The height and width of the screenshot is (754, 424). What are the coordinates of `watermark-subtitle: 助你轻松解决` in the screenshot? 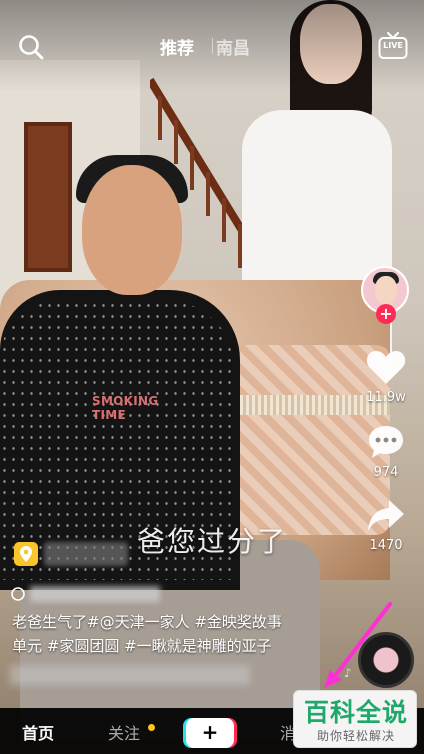 It's located at (355, 736).